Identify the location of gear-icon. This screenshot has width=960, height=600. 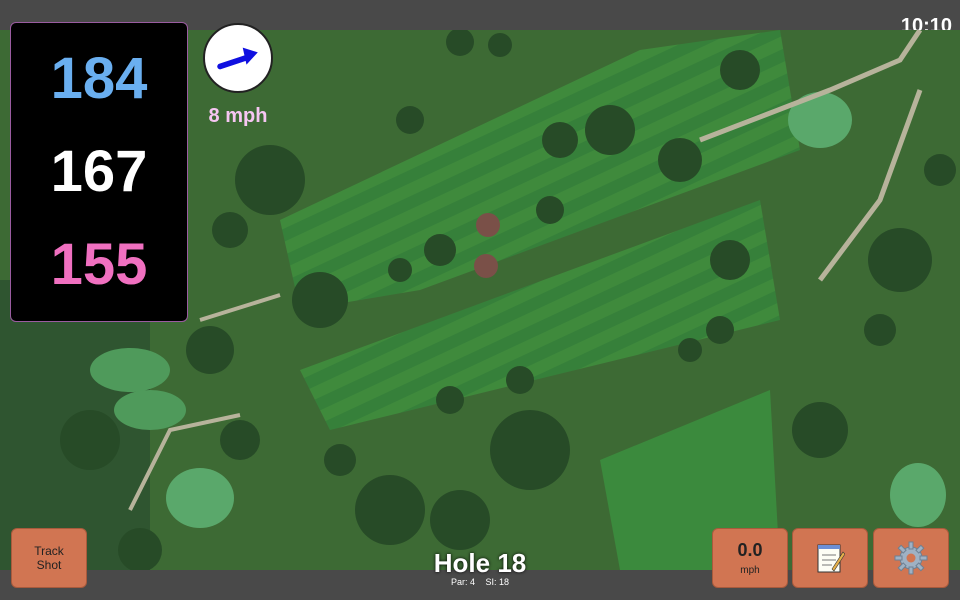
(911, 558).